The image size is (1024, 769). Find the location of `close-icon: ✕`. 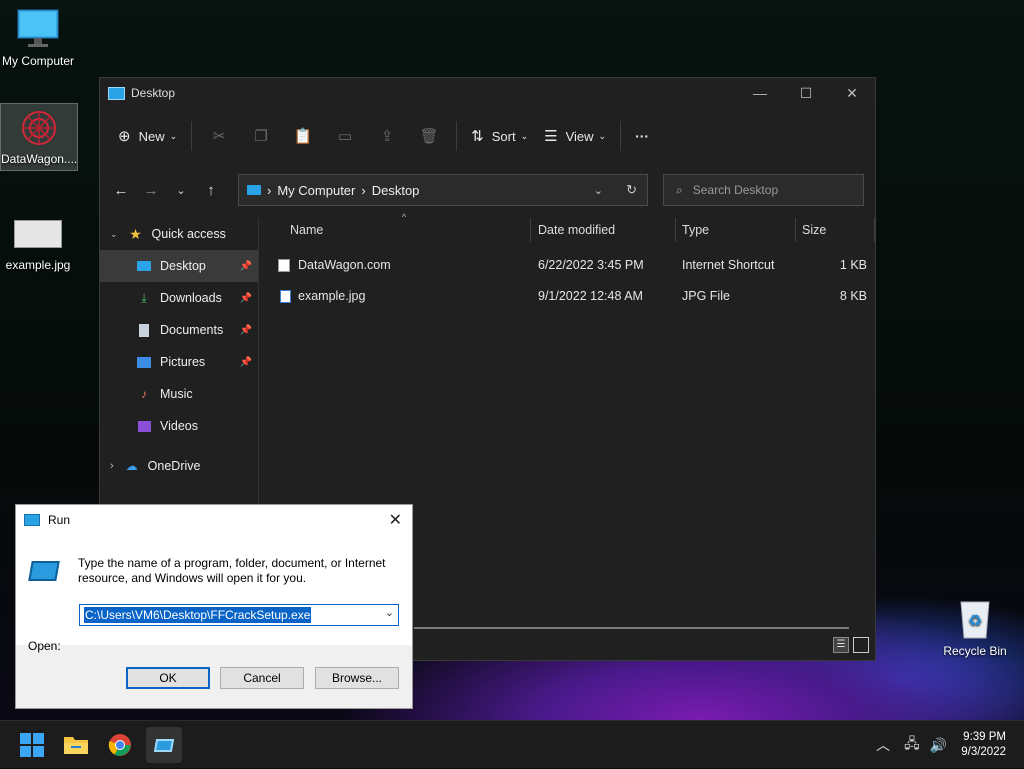

close-icon: ✕ is located at coordinates (395, 520).